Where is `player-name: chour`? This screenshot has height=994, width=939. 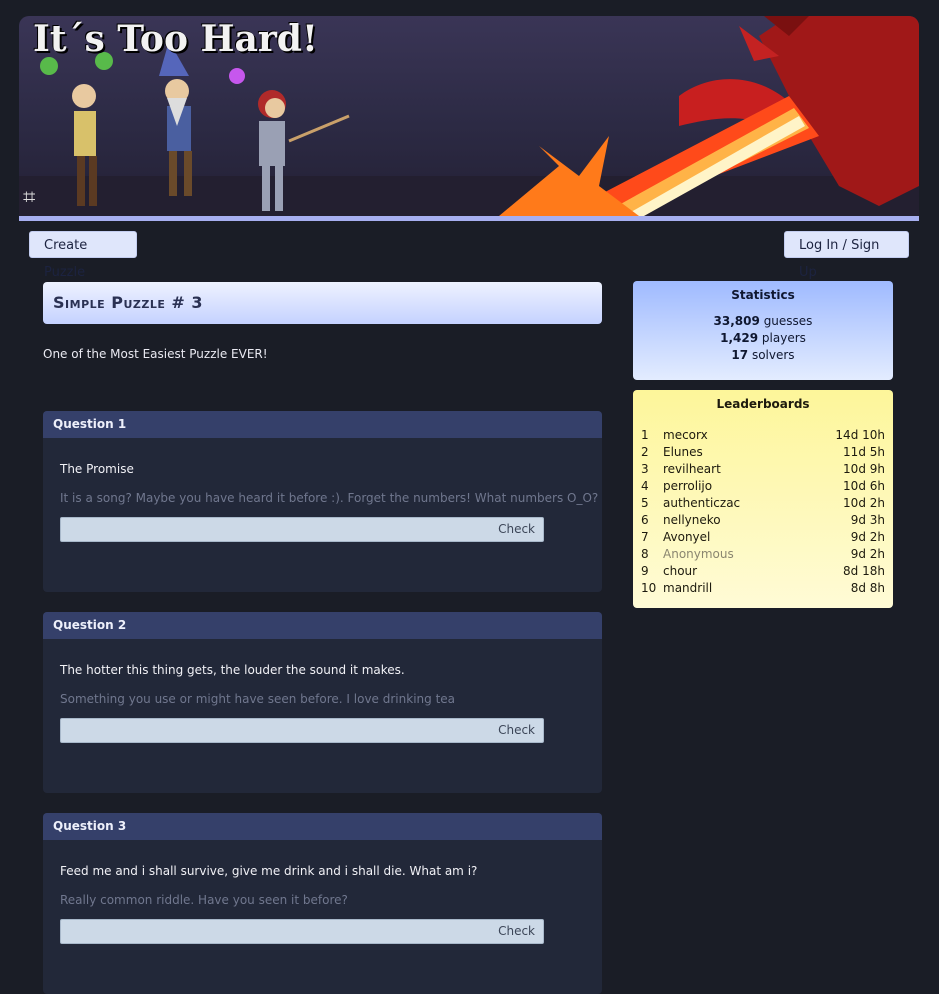 player-name: chour is located at coordinates (680, 571).